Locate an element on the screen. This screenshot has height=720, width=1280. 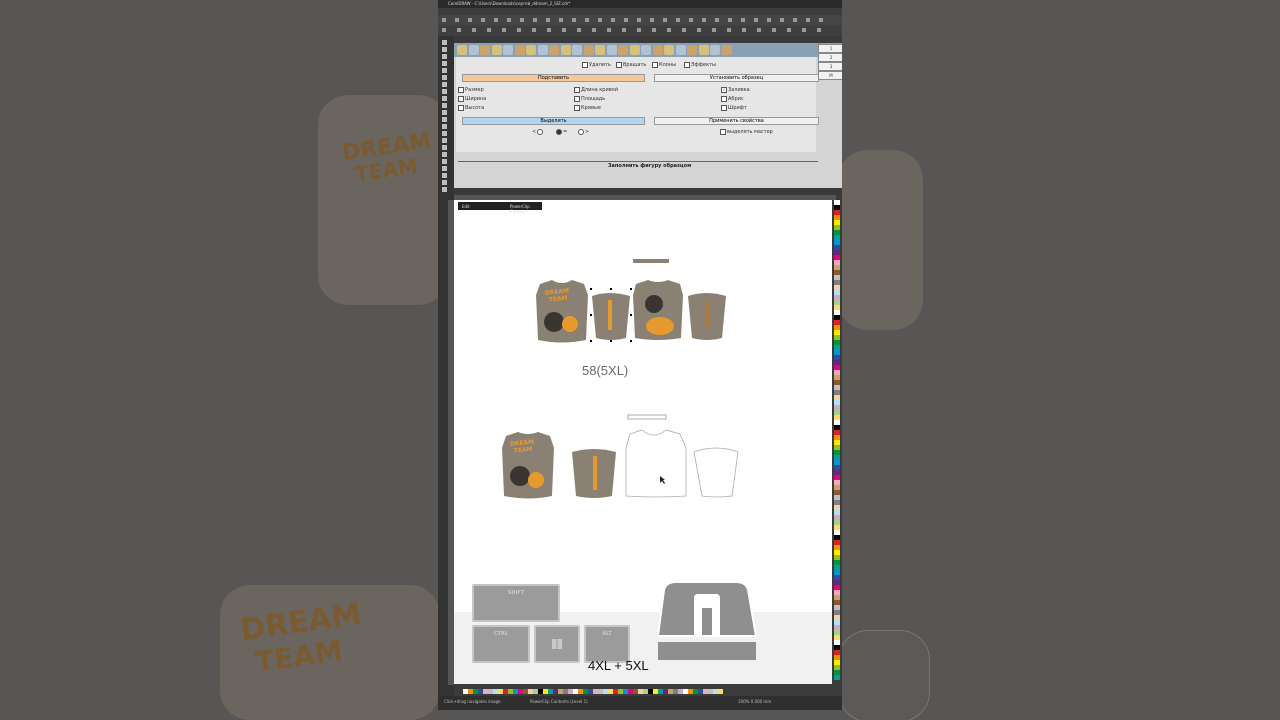
back-shirt-outline is located at coordinates (656, 463).